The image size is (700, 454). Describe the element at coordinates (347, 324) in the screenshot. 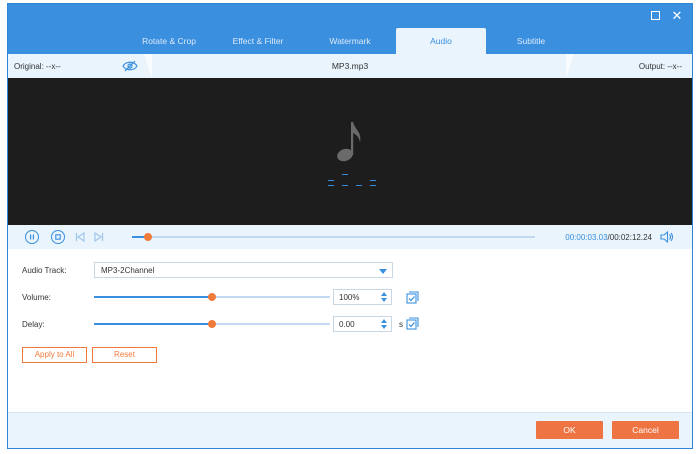

I see `delay-value: 0.00` at that location.